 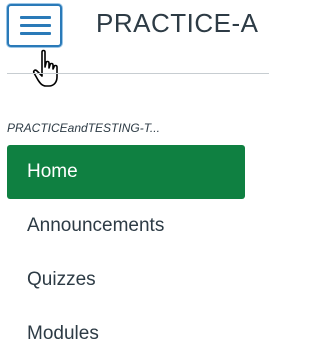 What do you see at coordinates (138, 73) in the screenshot?
I see `header-divider` at bounding box center [138, 73].